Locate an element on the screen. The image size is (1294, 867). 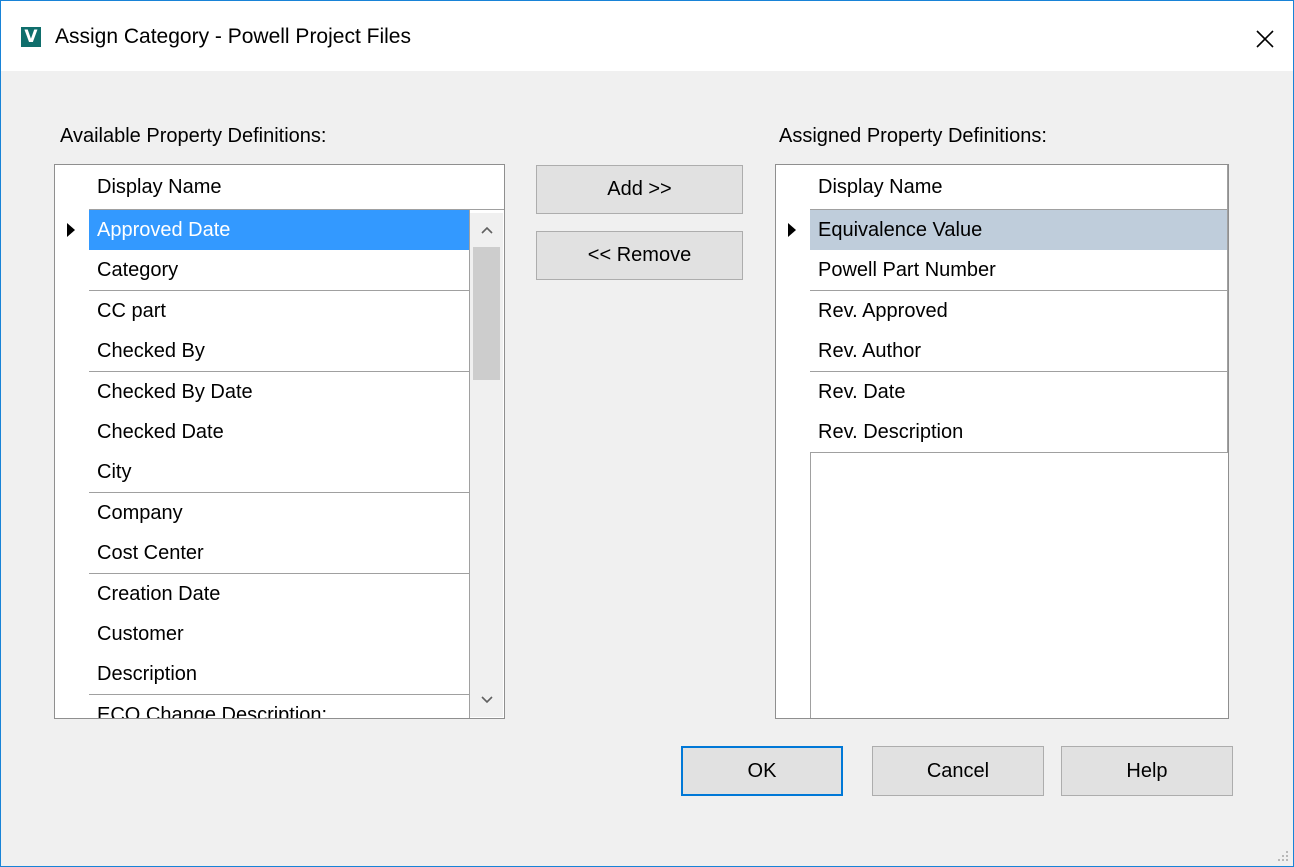
list-item: Cost Center is located at coordinates (279, 554).